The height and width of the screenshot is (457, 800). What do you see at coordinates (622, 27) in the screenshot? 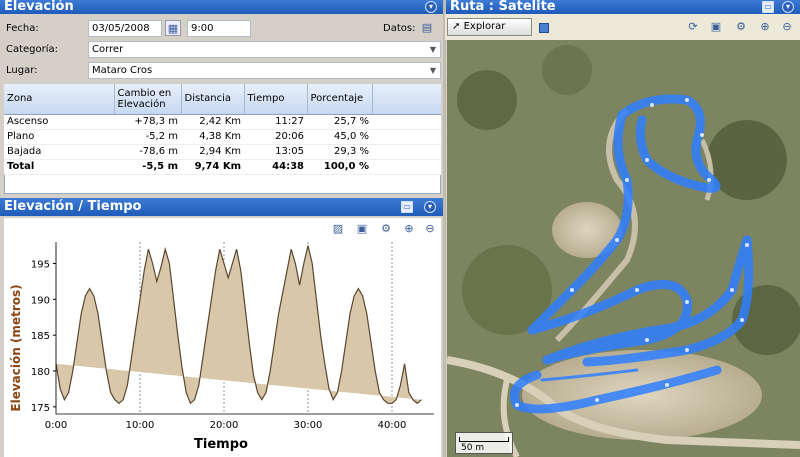
I see `map-toolbar: ➚ Explorar ⟳ ▣ ⚙ ⊕ ⊖` at bounding box center [622, 27].